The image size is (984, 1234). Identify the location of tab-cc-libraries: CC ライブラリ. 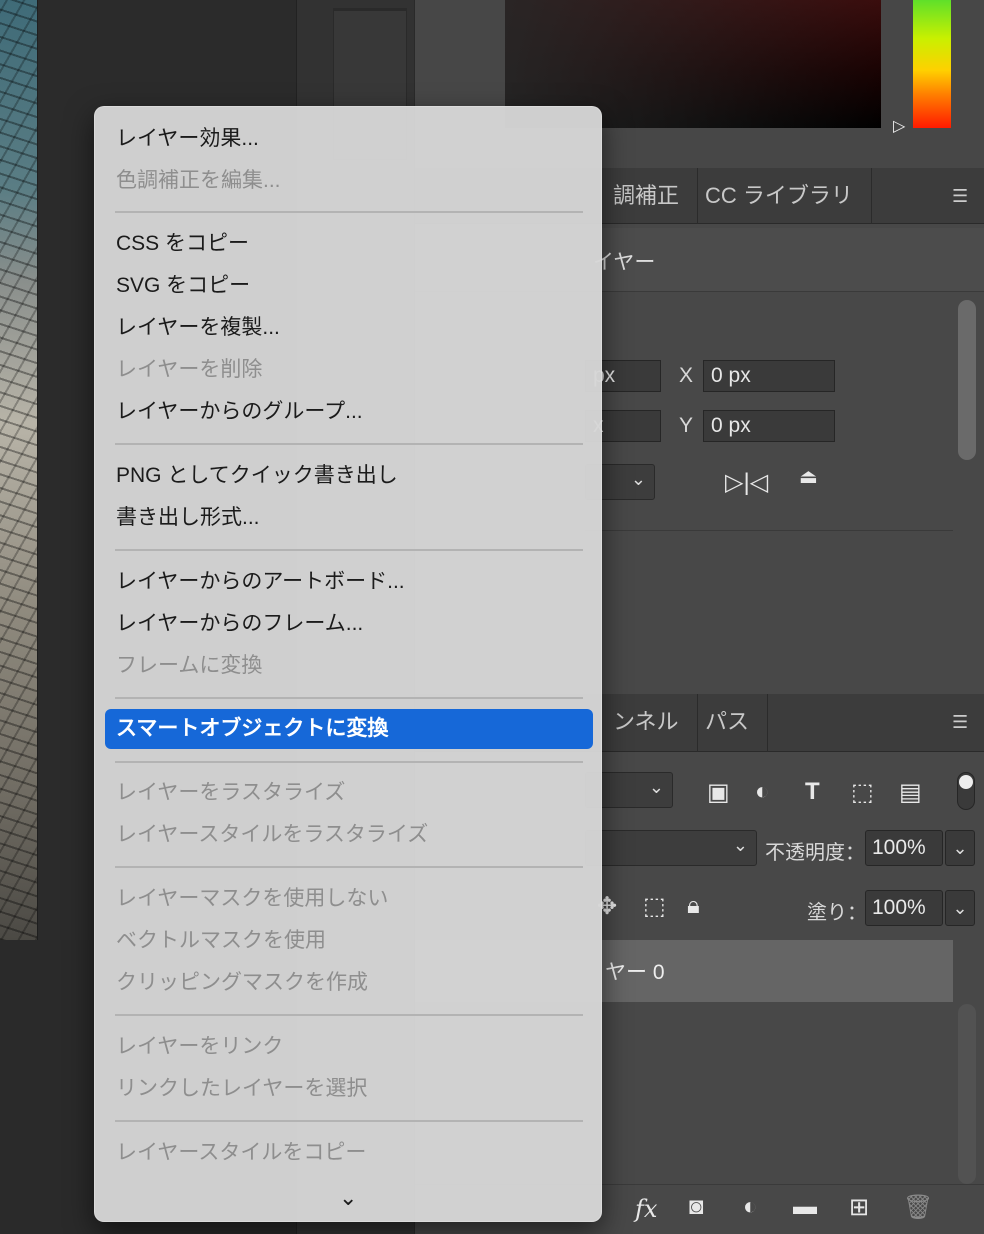
(779, 196).